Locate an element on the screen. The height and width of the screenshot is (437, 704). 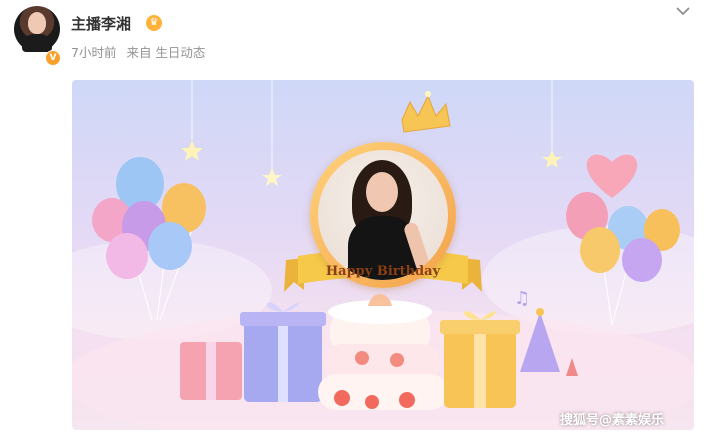
crown-icon: ♛ is located at coordinates (154, 23).